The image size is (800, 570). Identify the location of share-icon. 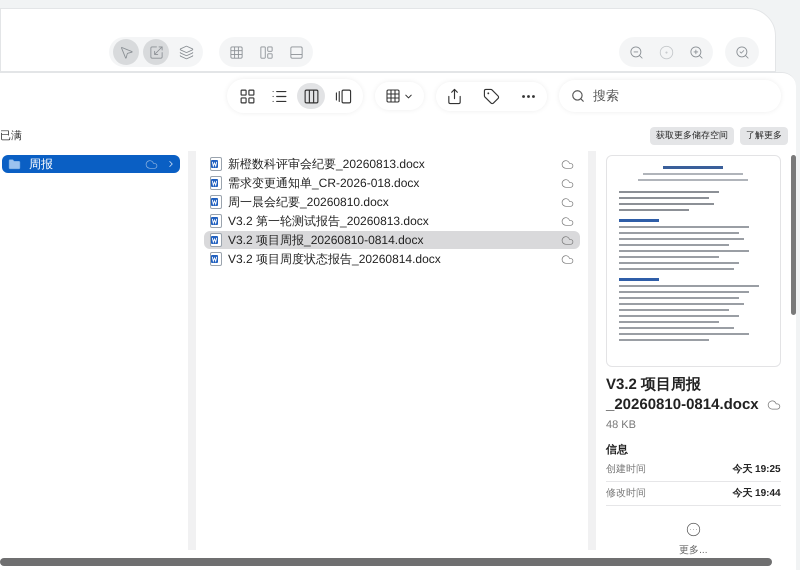
(454, 96).